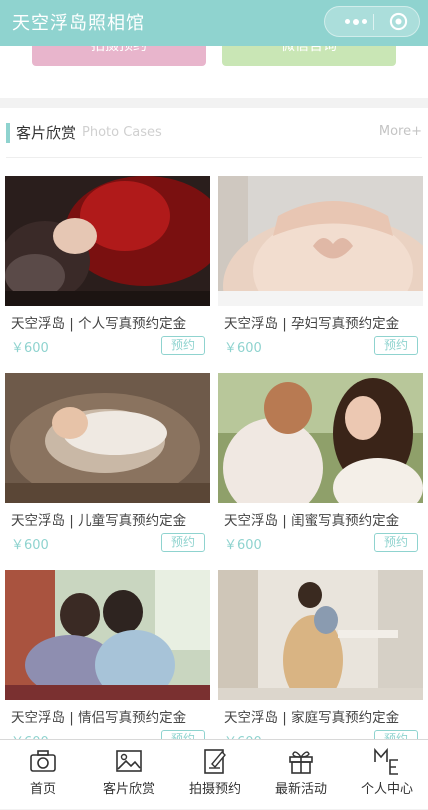  What do you see at coordinates (99, 718) in the screenshot?
I see `case-name: 天空浮岛 | 情侣写真预约定金` at bounding box center [99, 718].